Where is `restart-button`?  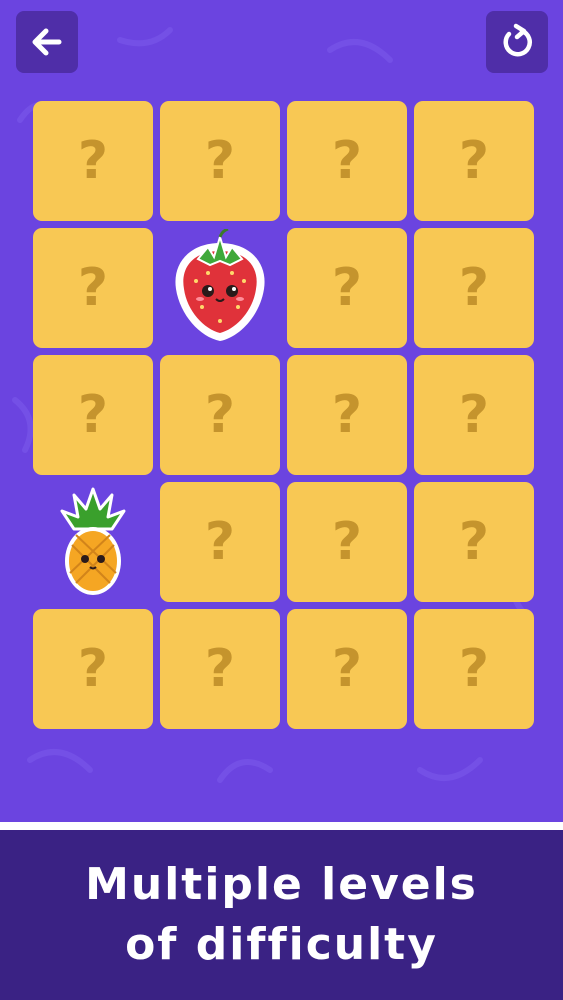
restart-button is located at coordinates (517, 42).